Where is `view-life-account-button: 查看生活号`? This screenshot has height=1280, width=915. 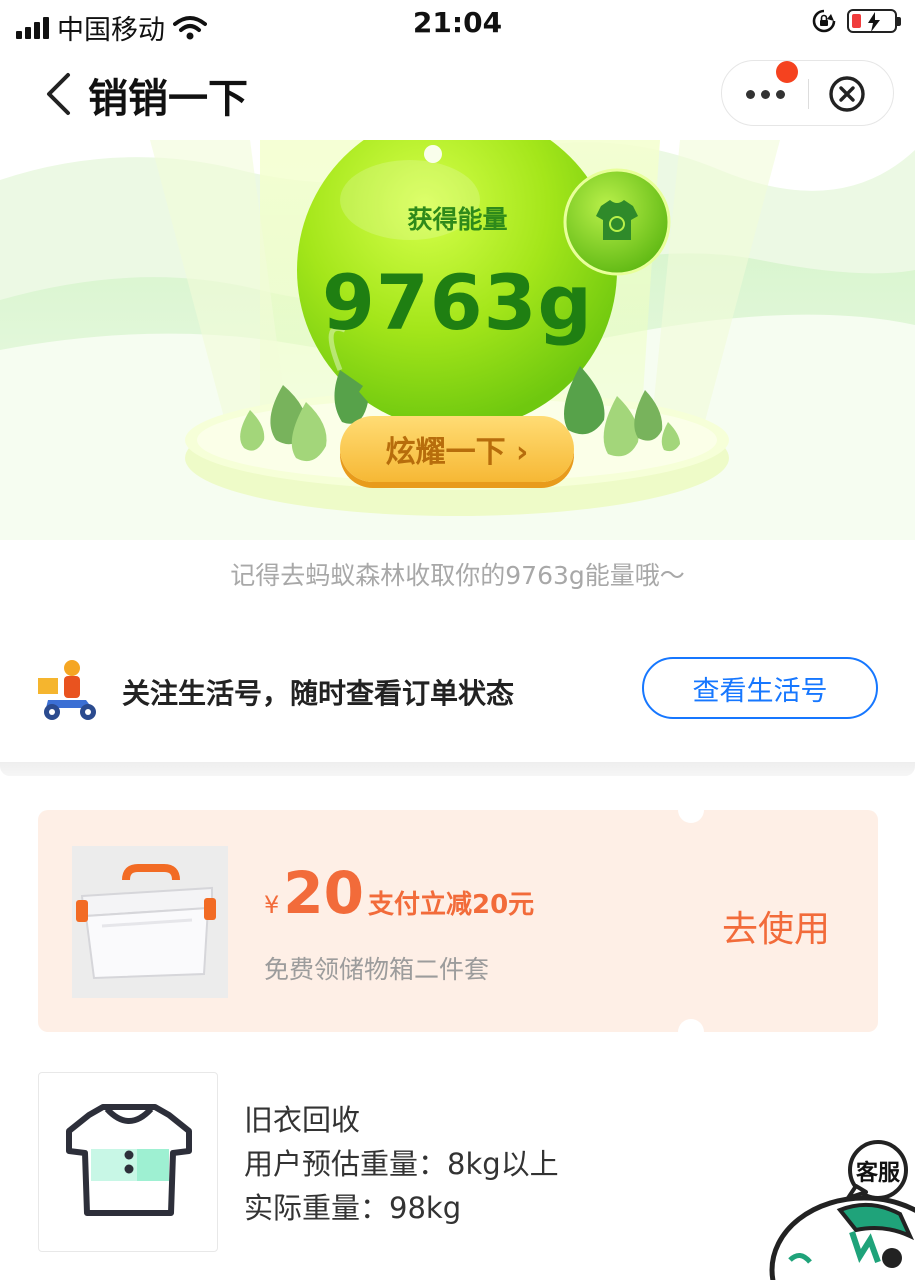 view-life-account-button: 查看生活号 is located at coordinates (760, 688).